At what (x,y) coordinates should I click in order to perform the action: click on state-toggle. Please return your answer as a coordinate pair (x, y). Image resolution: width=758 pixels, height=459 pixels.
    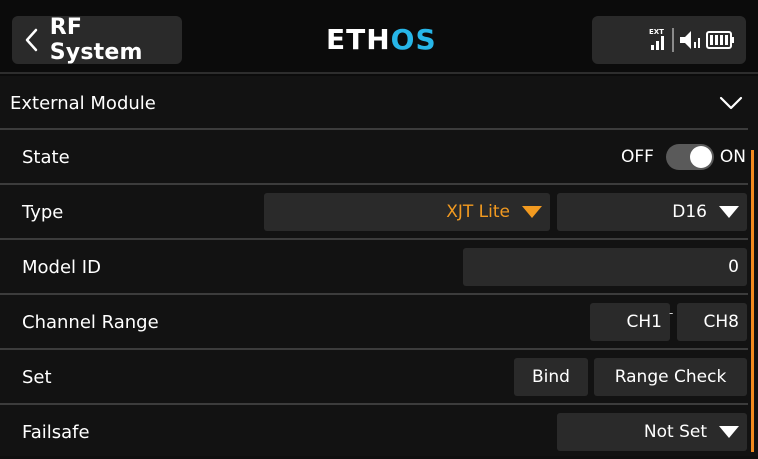
    Looking at the image, I should click on (689, 157).